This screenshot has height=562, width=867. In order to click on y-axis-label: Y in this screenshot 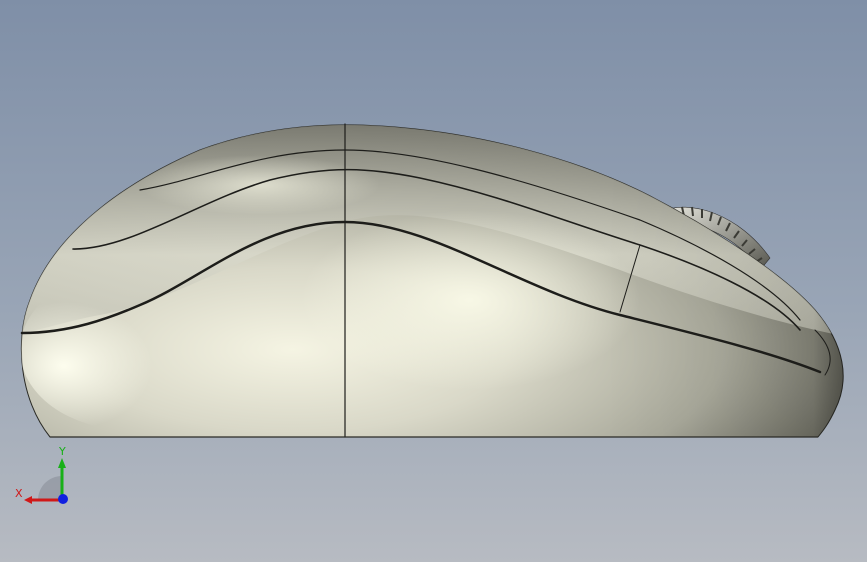, I will do `click(62, 451)`.